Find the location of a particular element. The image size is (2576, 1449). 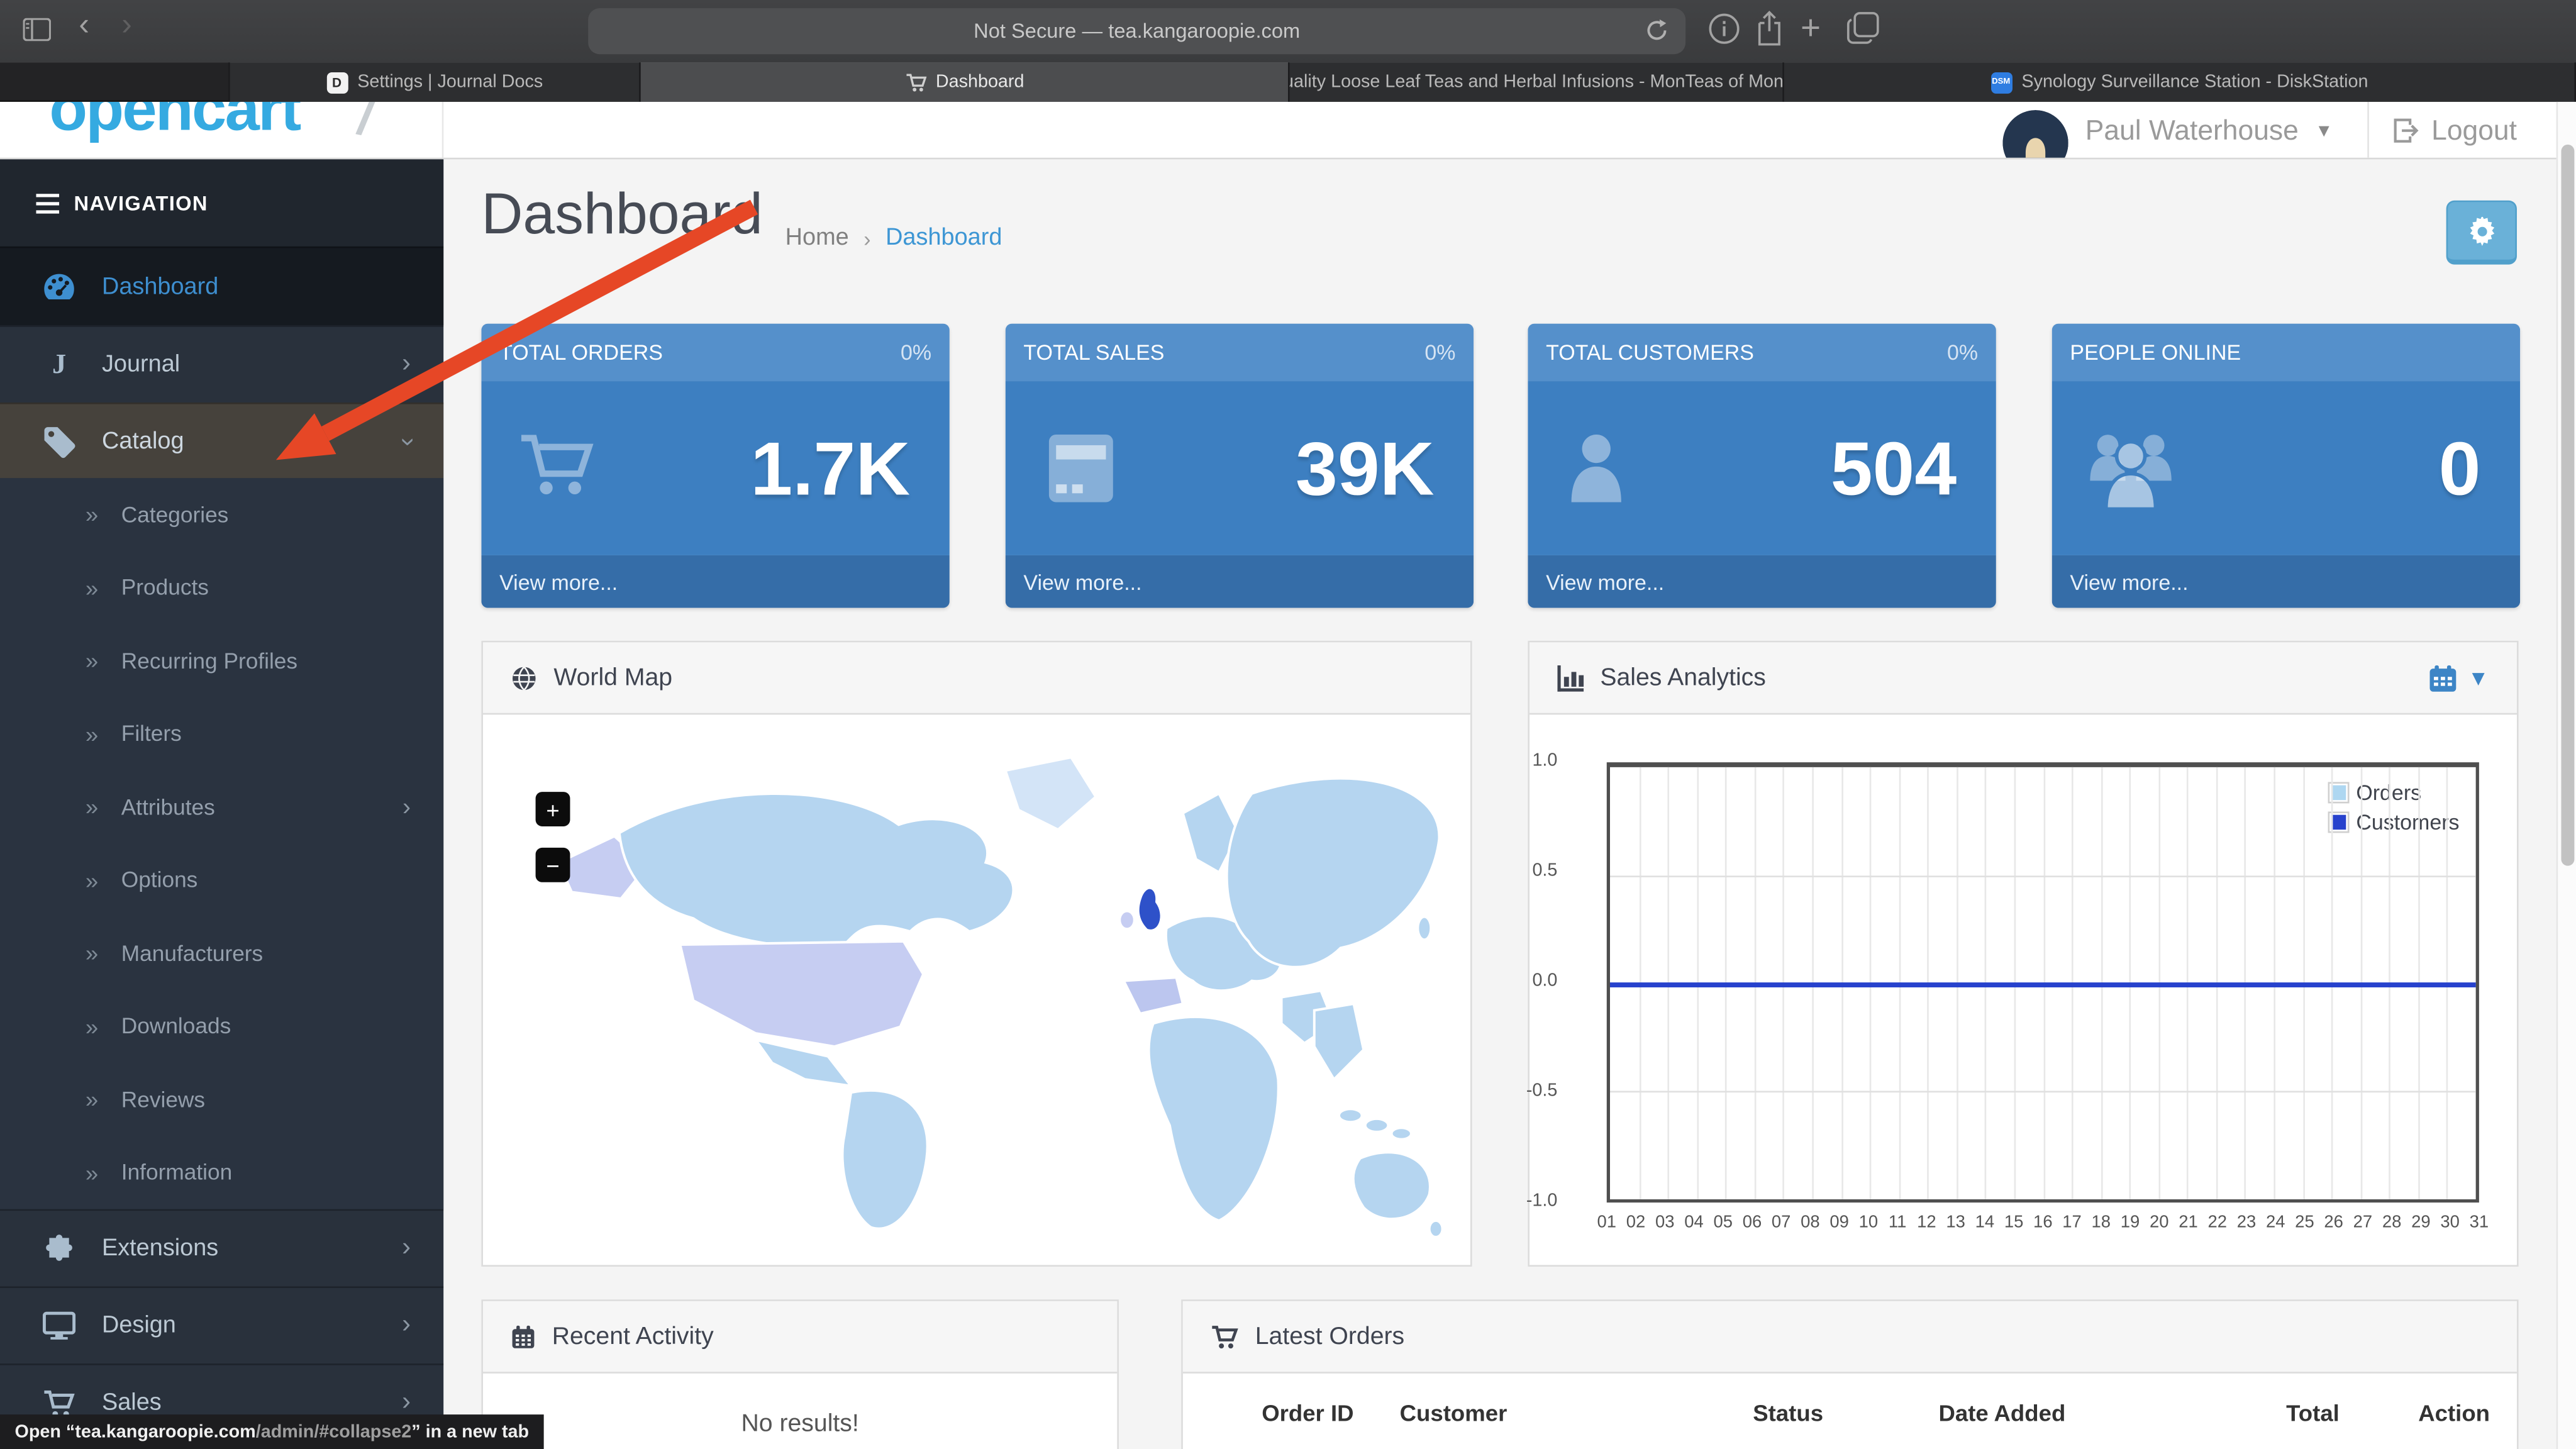

tile-value: 1.7K is located at coordinates (830, 468).